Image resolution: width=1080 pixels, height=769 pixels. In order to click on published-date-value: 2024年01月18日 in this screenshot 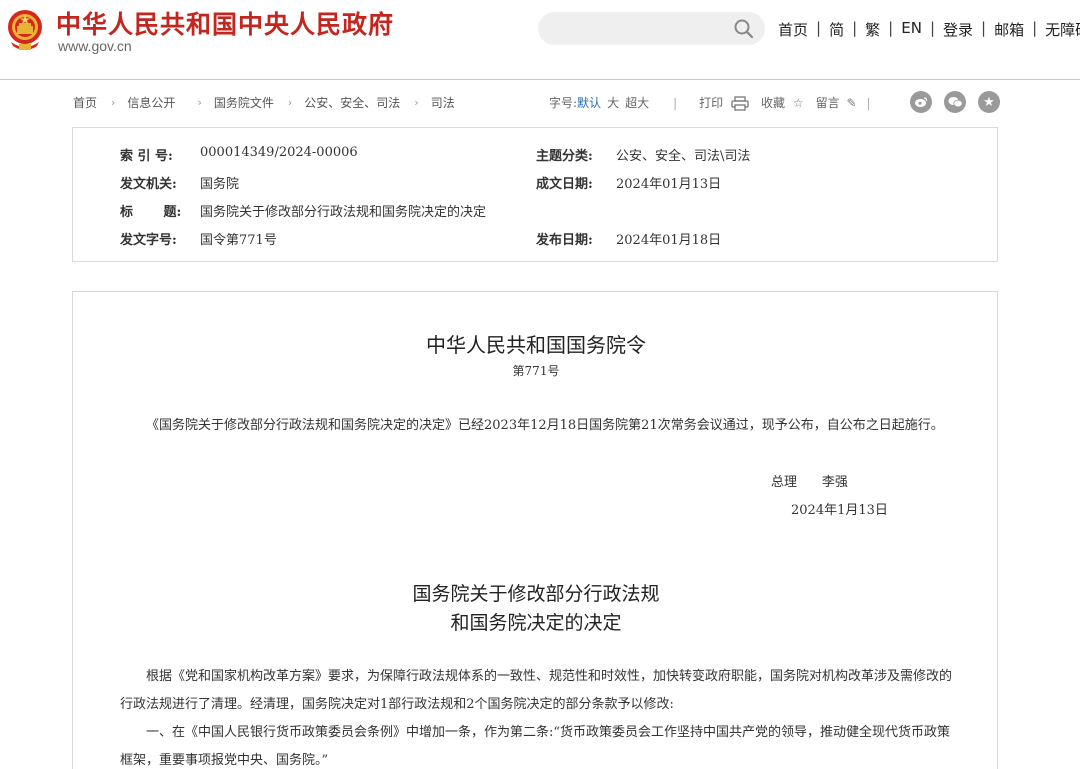, I will do `click(669, 240)`.